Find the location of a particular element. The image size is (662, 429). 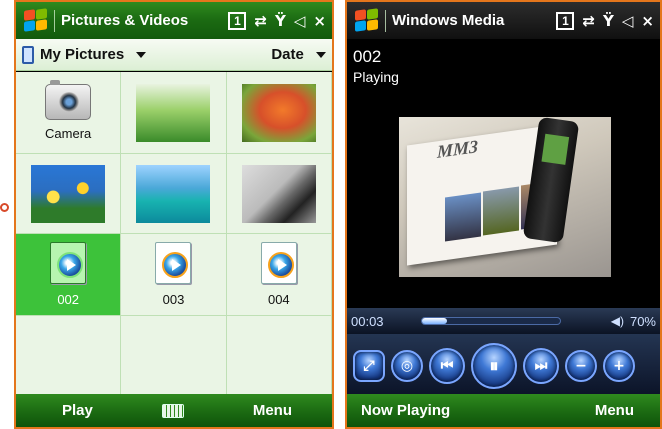

grid-item-photo-mm3 is located at coordinates (279, 194).